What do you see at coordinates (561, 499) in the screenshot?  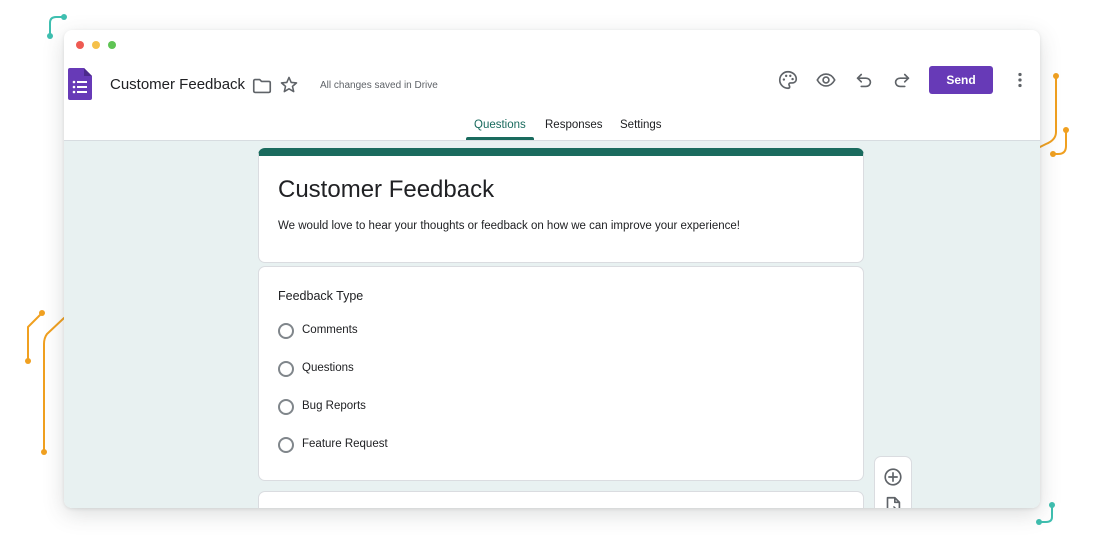 I see `next-question-card` at bounding box center [561, 499].